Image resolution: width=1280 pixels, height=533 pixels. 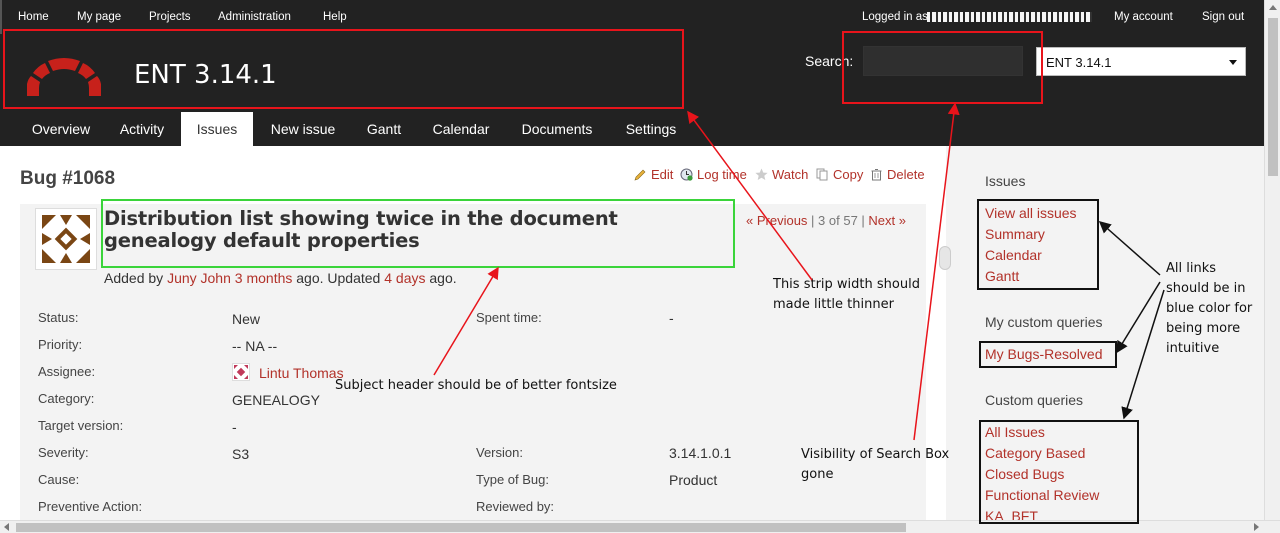 What do you see at coordinates (384, 129) in the screenshot?
I see `tab-gantt: Gantt` at bounding box center [384, 129].